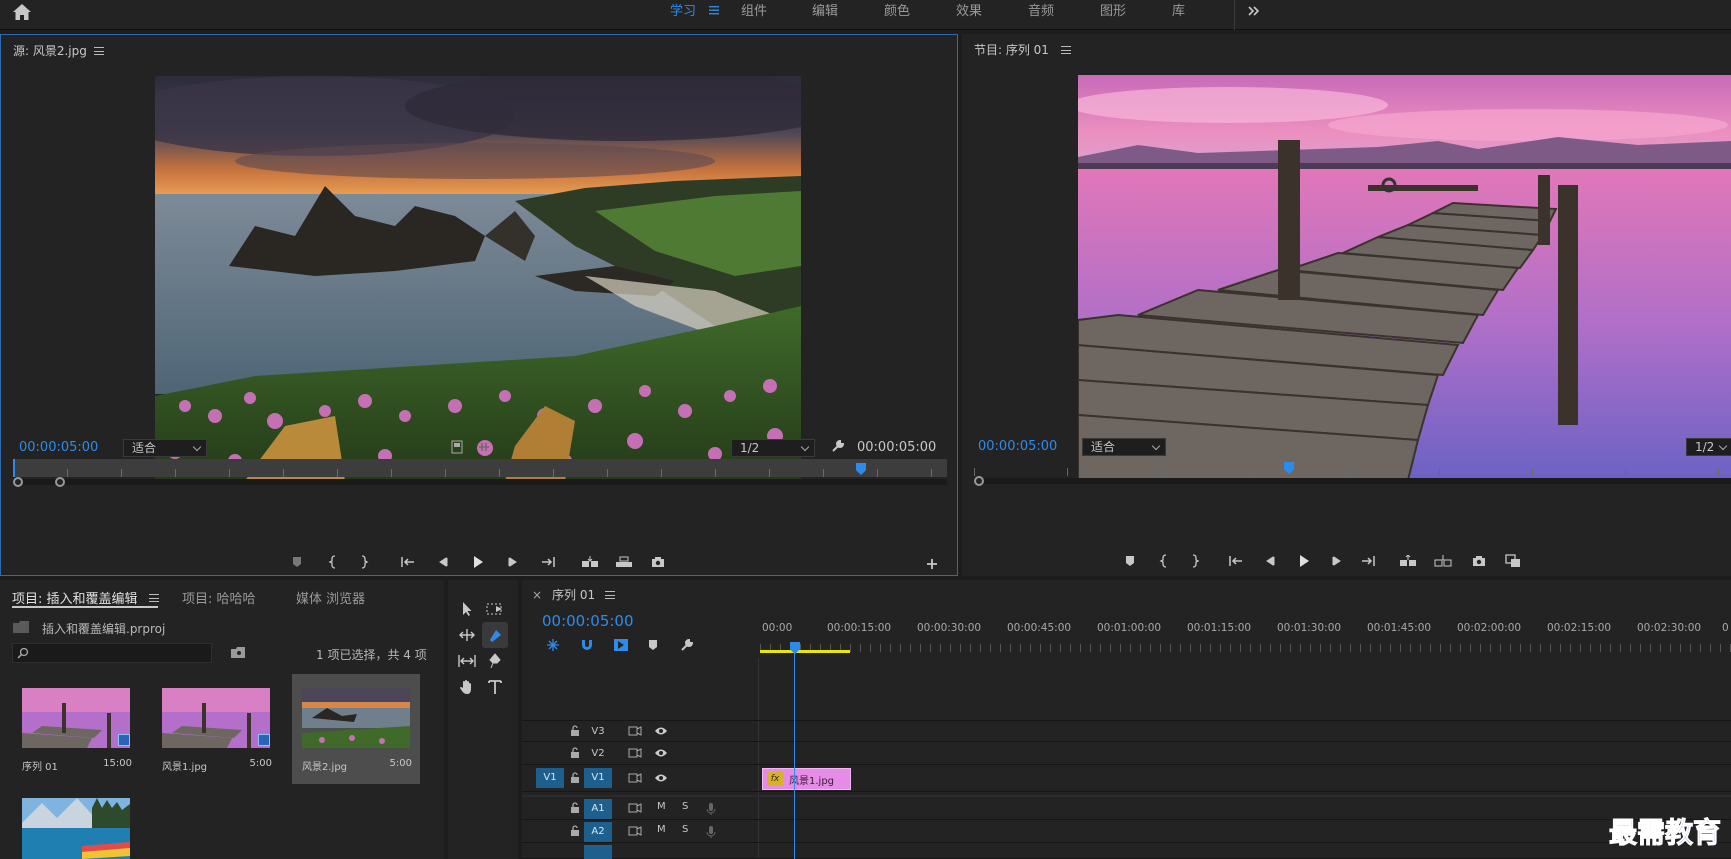 The height and width of the screenshot is (859, 1731). What do you see at coordinates (480, 482) in the screenshot?
I see `source-zoom-scrollbar` at bounding box center [480, 482].